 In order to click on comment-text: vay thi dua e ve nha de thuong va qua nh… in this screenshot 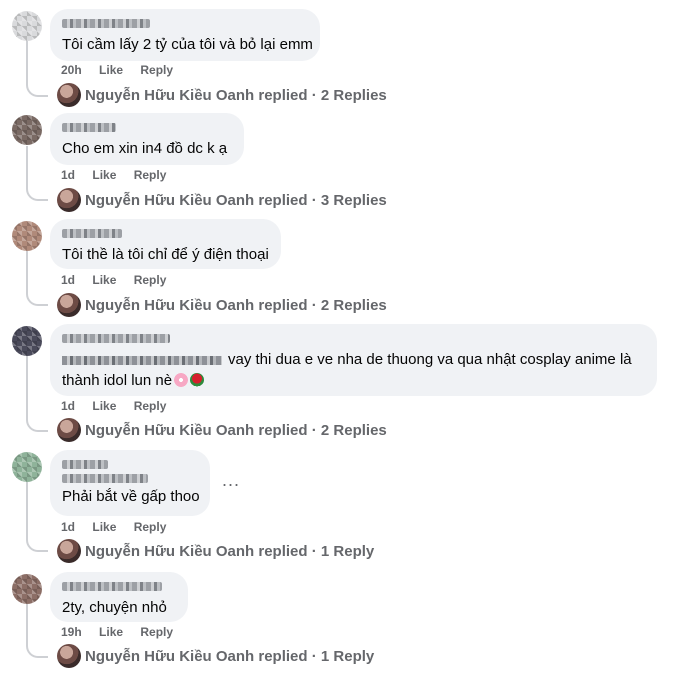, I will do `click(430, 359)`.